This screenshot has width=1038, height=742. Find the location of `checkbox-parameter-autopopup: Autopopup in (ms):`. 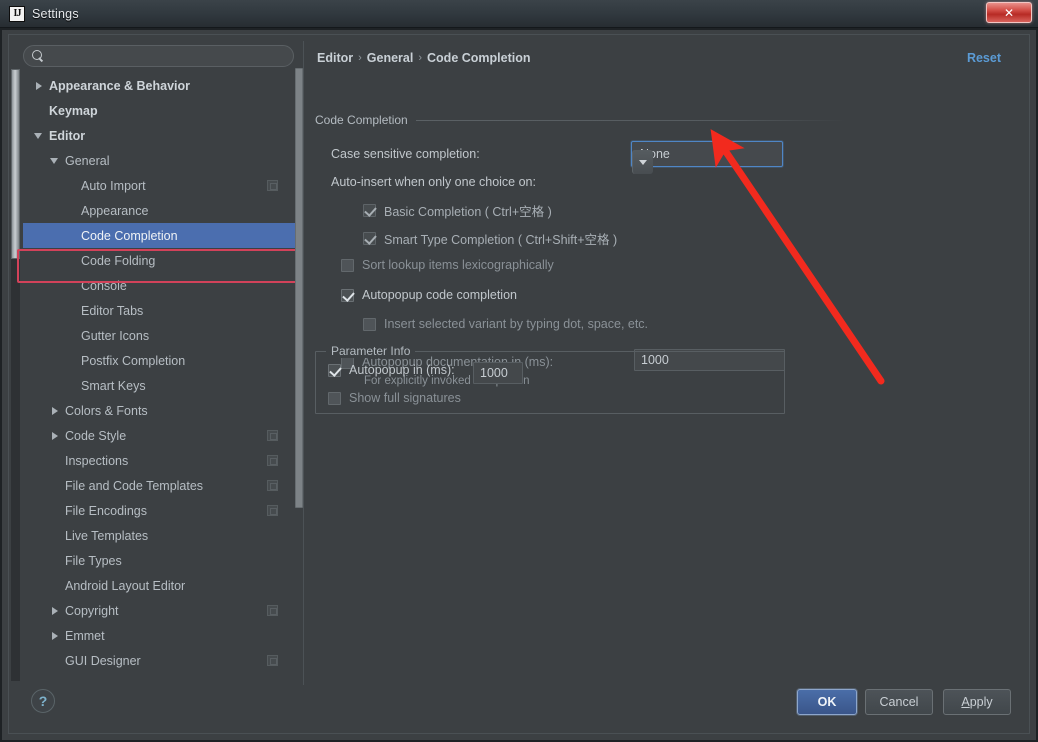

checkbox-parameter-autopopup: Autopopup in (ms): is located at coordinates (391, 370).